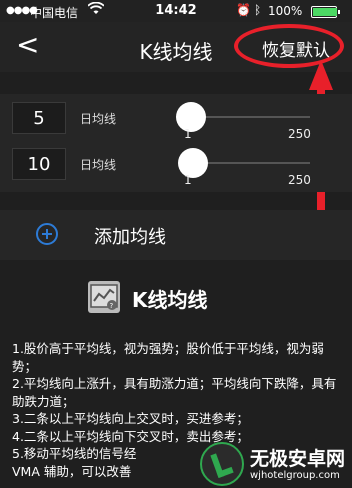 The height and width of the screenshot is (488, 352). I want to click on slider-thumb, so click(193, 163).